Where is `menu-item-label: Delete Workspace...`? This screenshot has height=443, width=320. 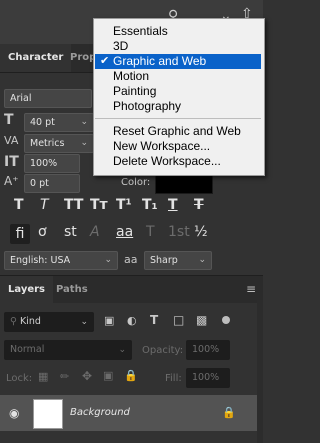 menu-item-label: Delete Workspace... is located at coordinates (167, 161).